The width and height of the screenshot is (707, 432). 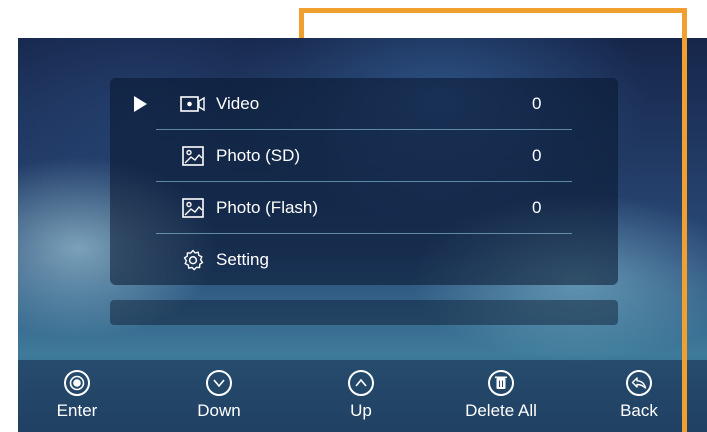 I want to click on video-camera-icon, so click(x=193, y=104).